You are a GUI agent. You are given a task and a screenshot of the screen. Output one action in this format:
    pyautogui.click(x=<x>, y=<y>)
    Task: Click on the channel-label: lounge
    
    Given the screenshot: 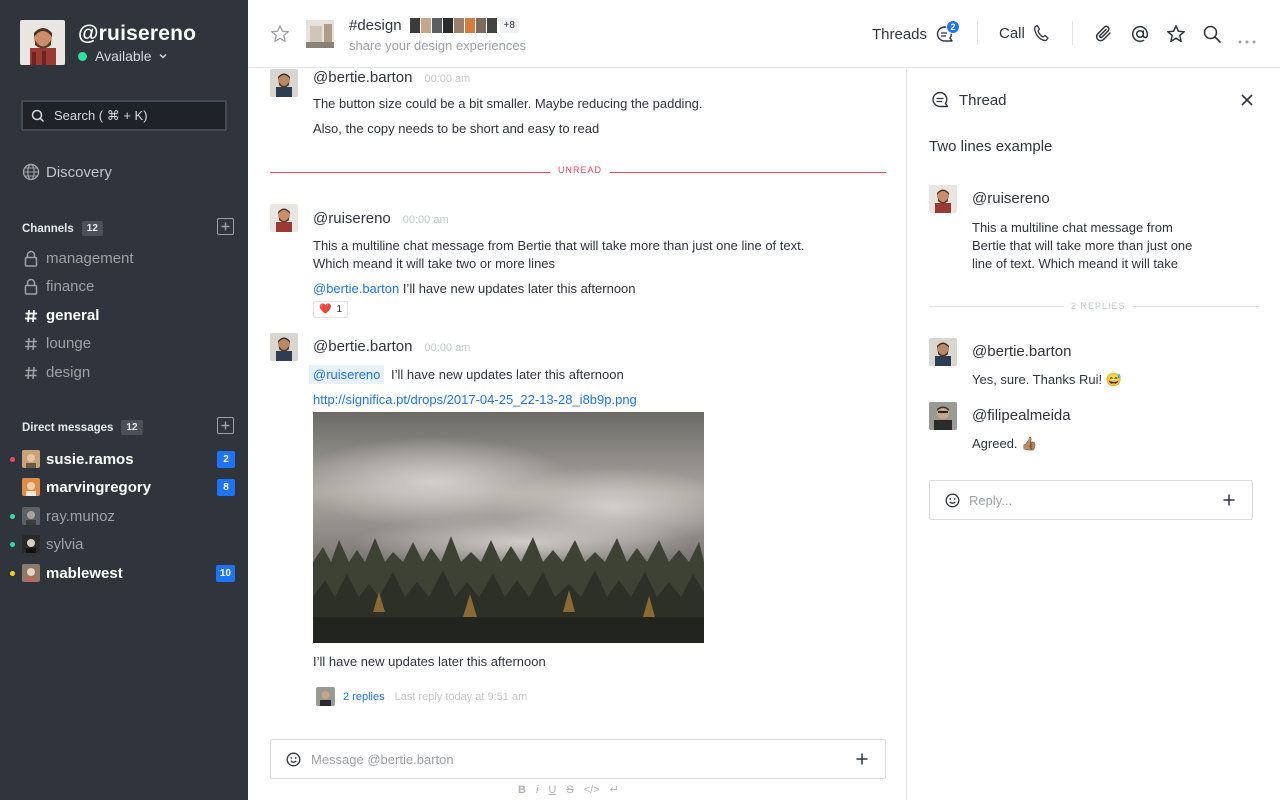 What is the action you would take?
    pyautogui.click(x=69, y=343)
    